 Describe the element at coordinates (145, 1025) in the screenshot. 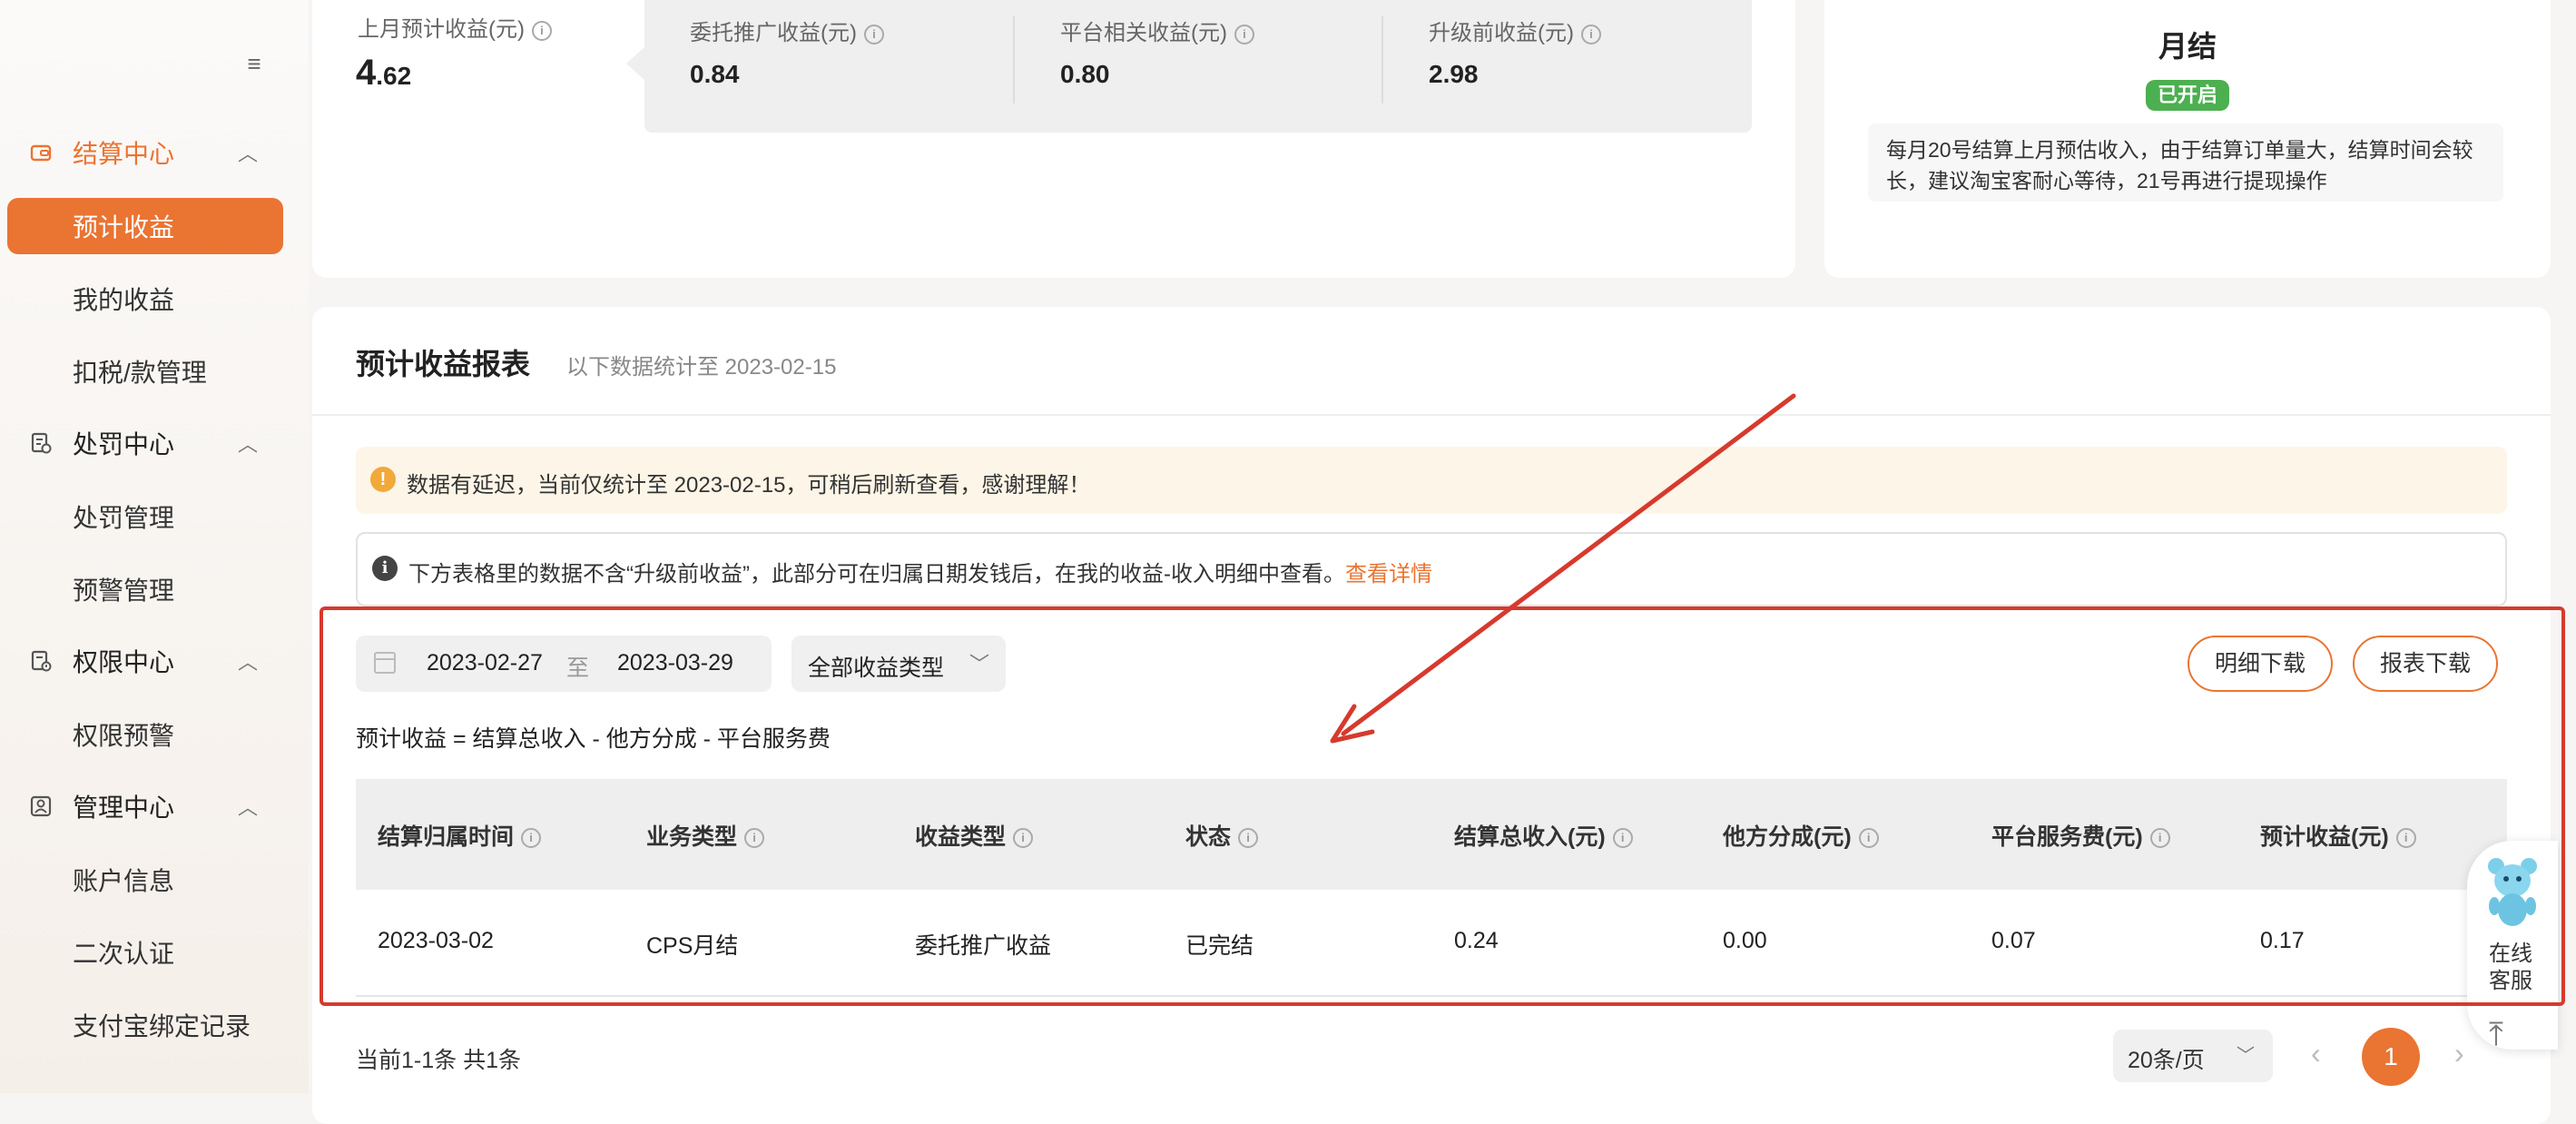

I see `sidebar-item-alipay-binding: 支付宝绑定记录` at that location.